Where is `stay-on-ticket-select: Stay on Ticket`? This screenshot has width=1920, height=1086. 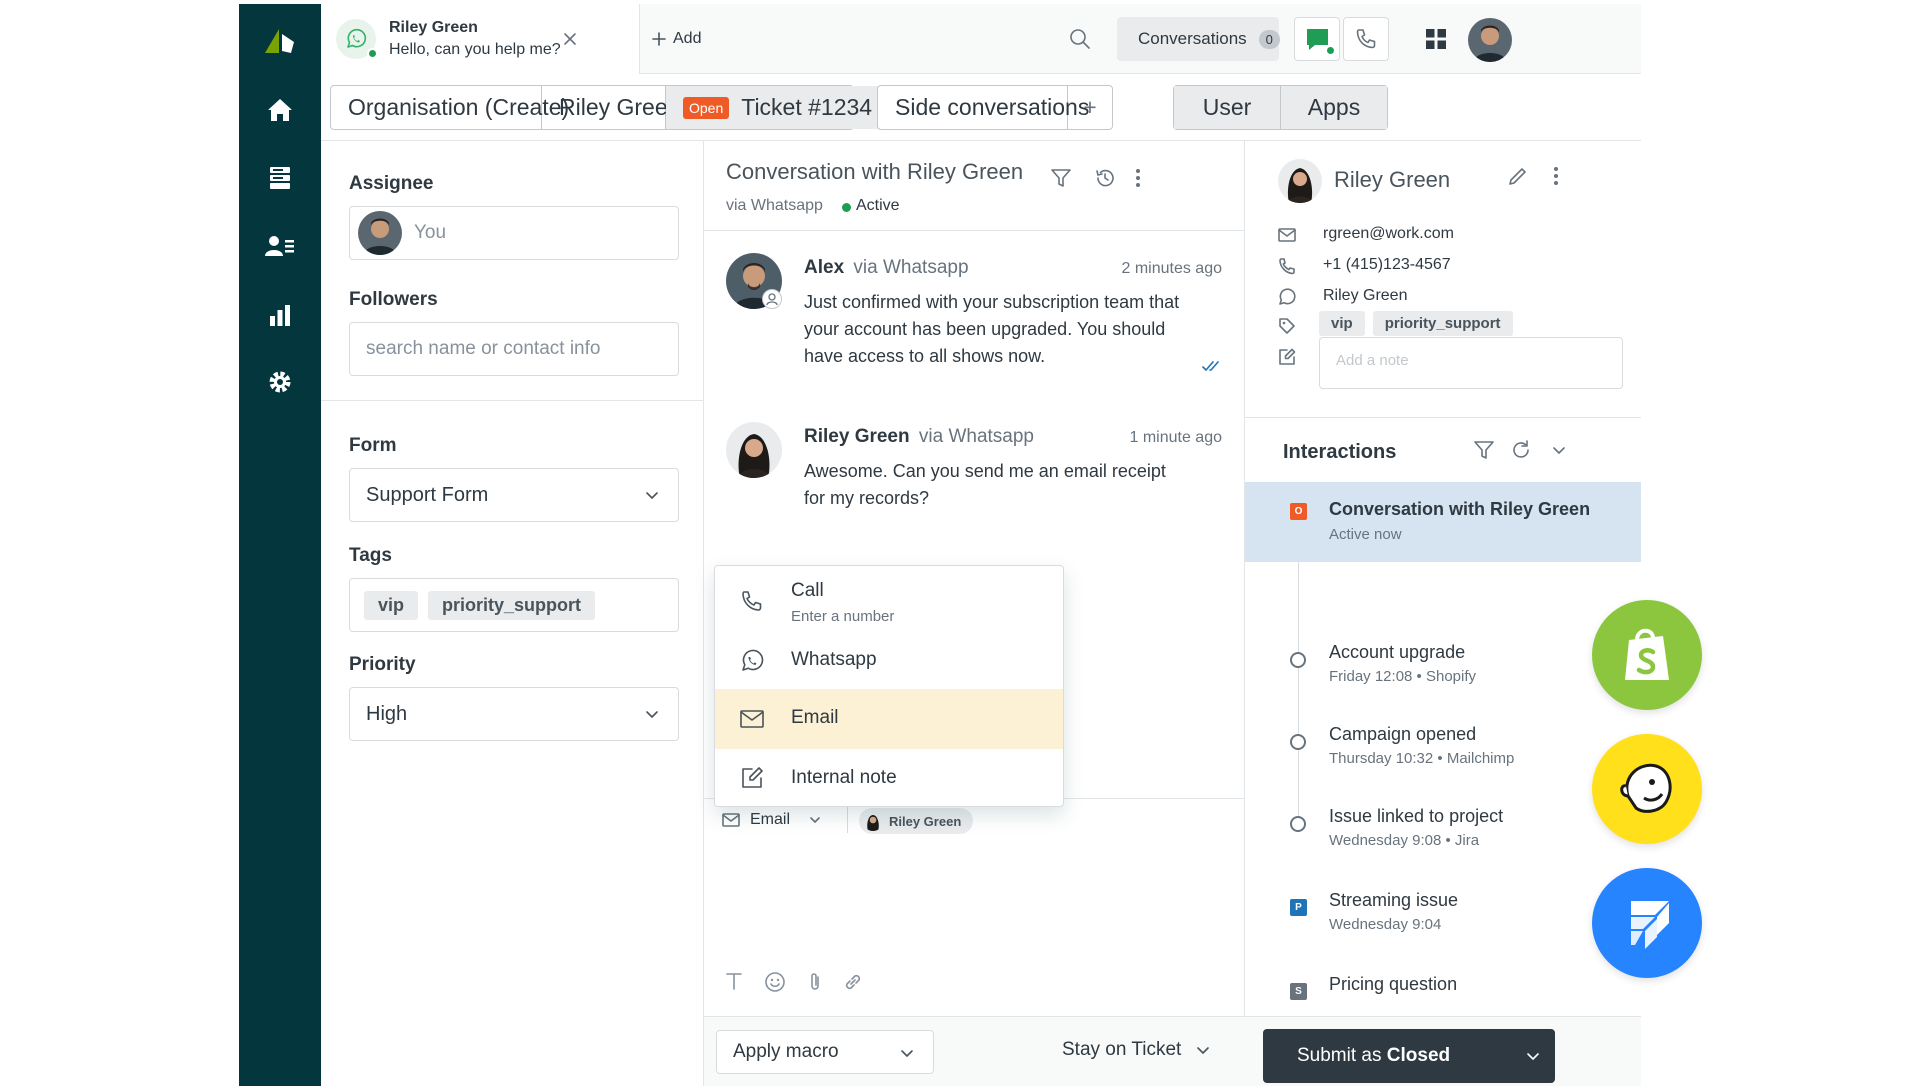 stay-on-ticket-select: Stay on Ticket is located at coordinates (1136, 1050).